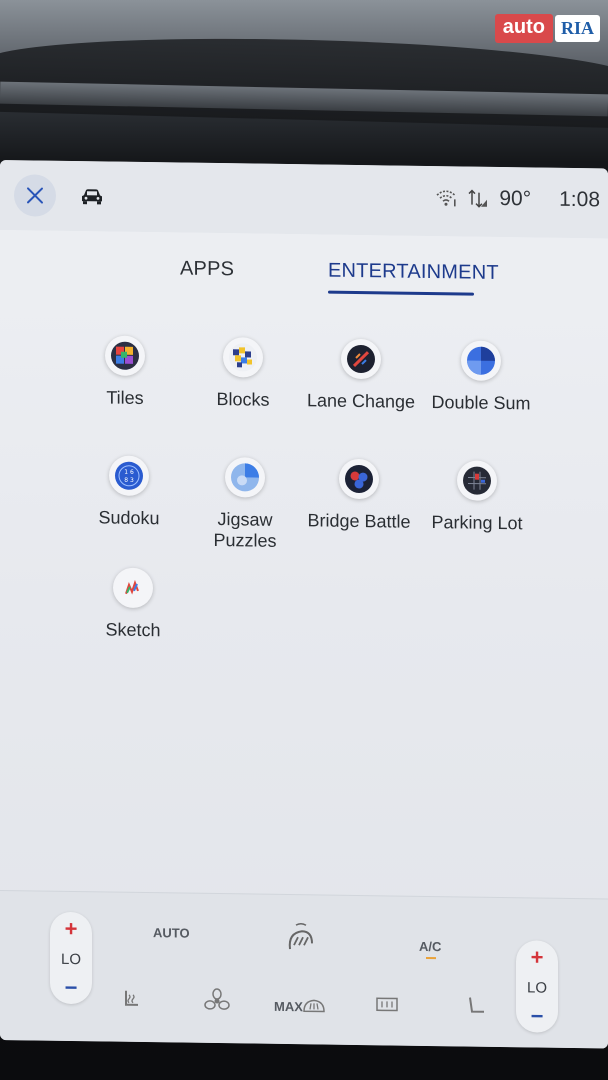 The height and width of the screenshot is (1080, 608). What do you see at coordinates (401, 293) in the screenshot?
I see `active-tab-indicator` at bounding box center [401, 293].